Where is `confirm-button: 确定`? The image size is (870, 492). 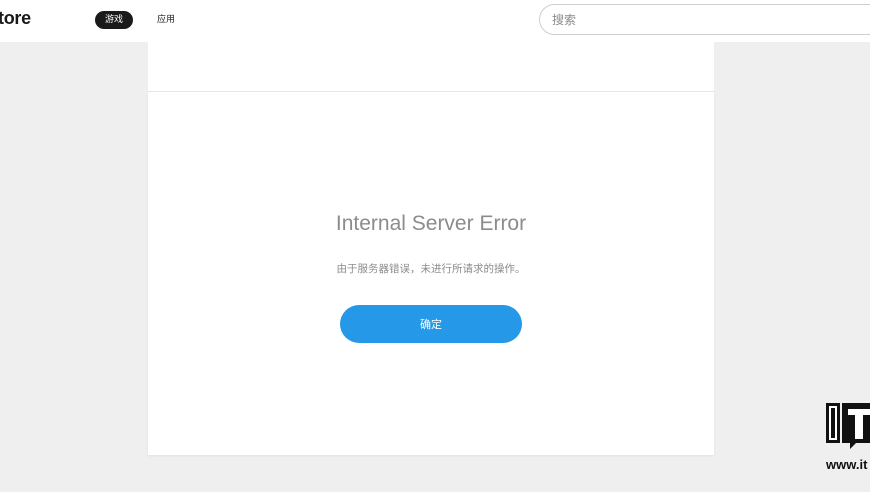
confirm-button: 确定 is located at coordinates (431, 324).